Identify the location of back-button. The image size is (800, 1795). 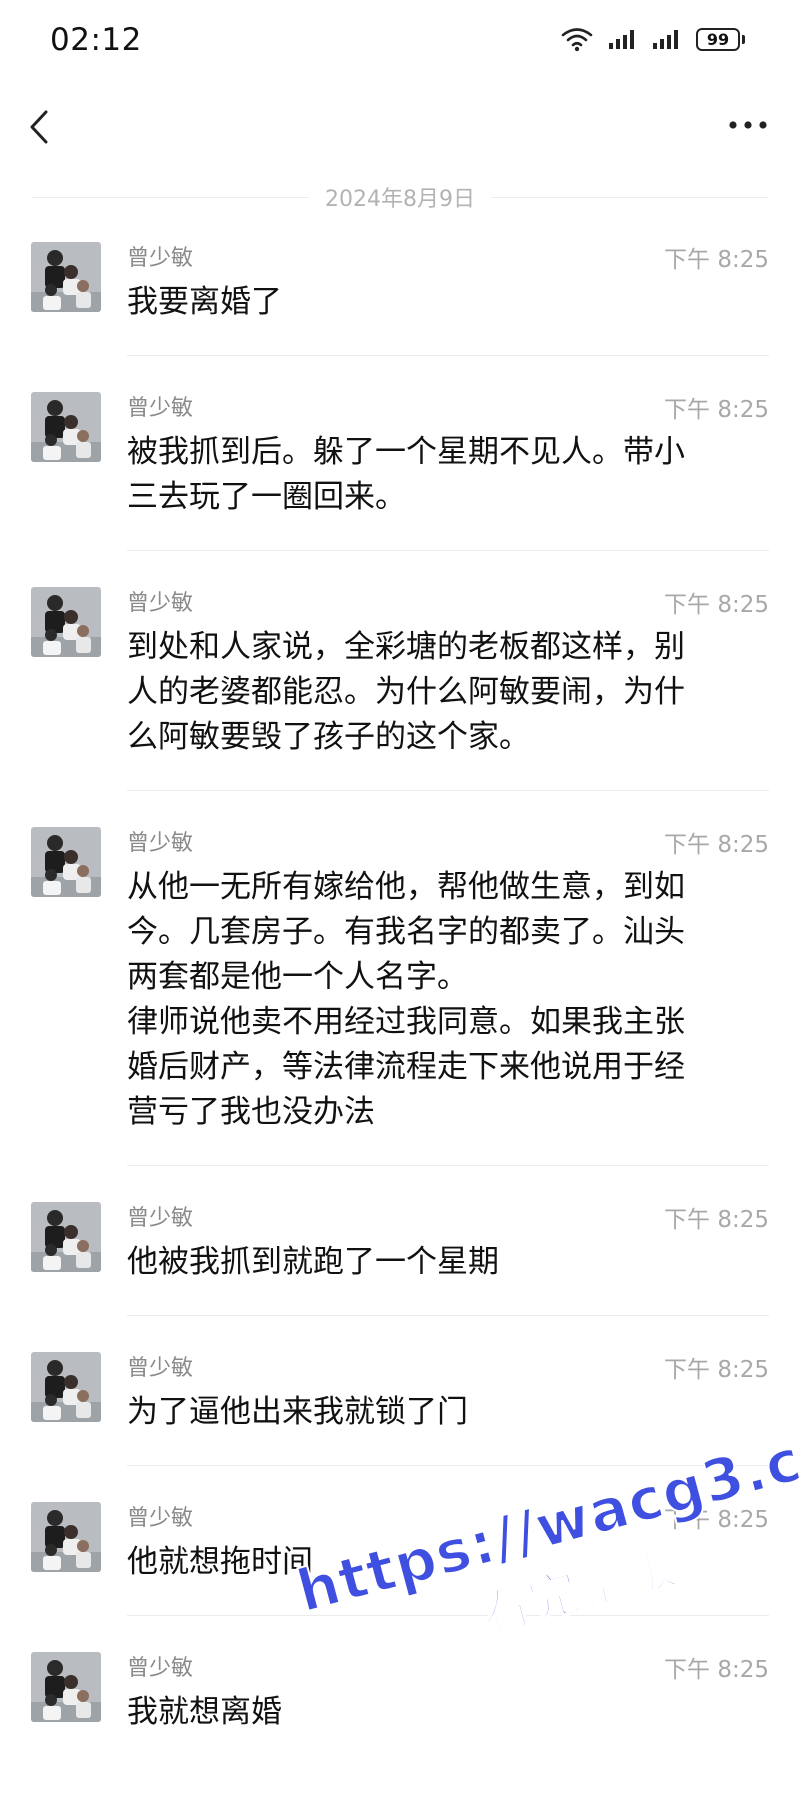
(43, 127).